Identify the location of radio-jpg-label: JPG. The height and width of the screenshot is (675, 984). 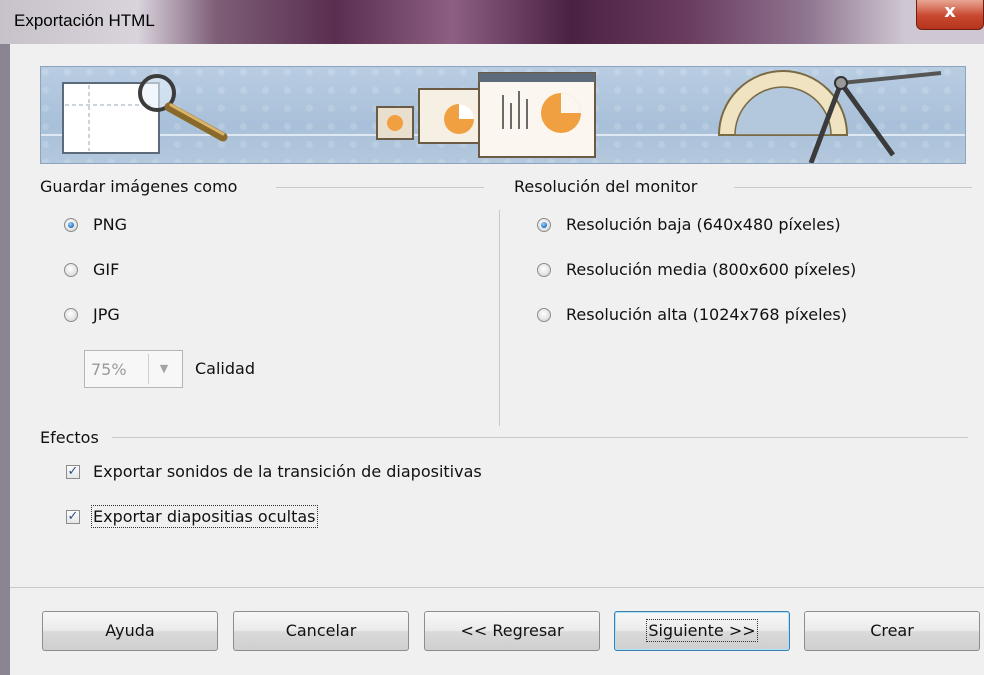
(106, 314).